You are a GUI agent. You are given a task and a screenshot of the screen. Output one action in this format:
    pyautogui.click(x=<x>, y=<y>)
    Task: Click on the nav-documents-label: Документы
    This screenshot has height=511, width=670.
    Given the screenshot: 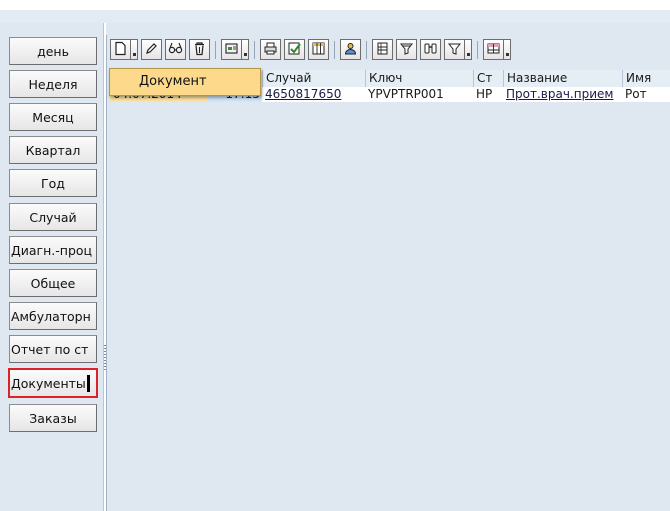 What is the action you would take?
    pyautogui.click(x=48, y=383)
    